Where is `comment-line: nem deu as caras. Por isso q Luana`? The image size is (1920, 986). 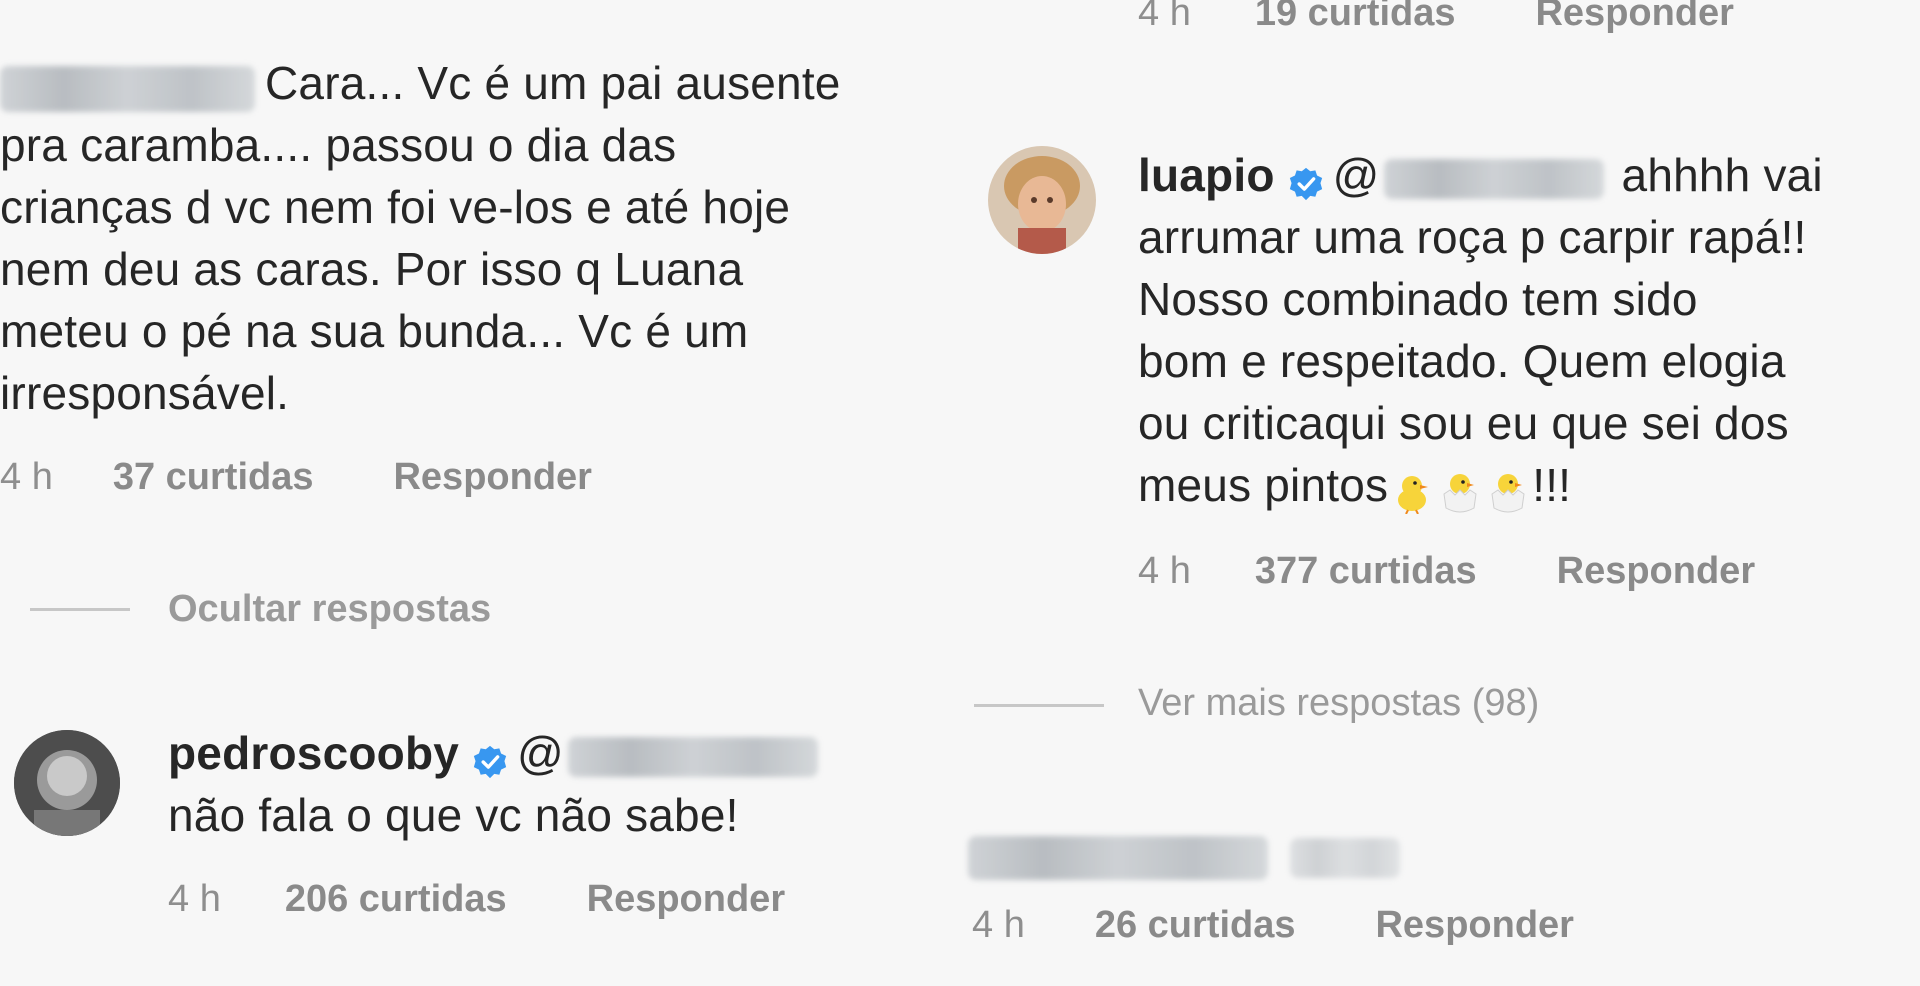 comment-line: nem deu as caras. Por isso q Luana is located at coordinates (372, 269).